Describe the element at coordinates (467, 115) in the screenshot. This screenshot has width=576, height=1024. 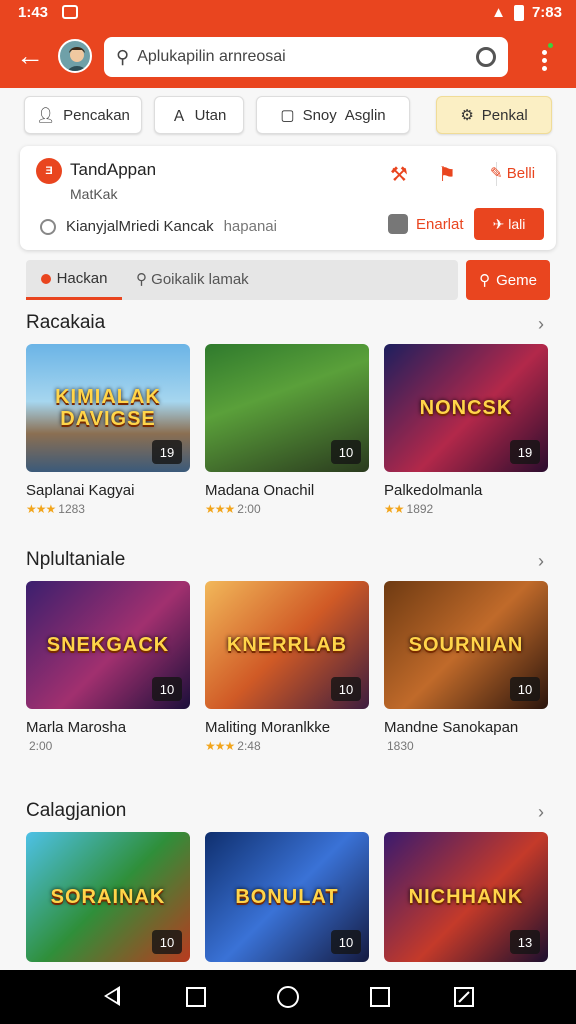
I see `gear-icon: ⚙` at that location.